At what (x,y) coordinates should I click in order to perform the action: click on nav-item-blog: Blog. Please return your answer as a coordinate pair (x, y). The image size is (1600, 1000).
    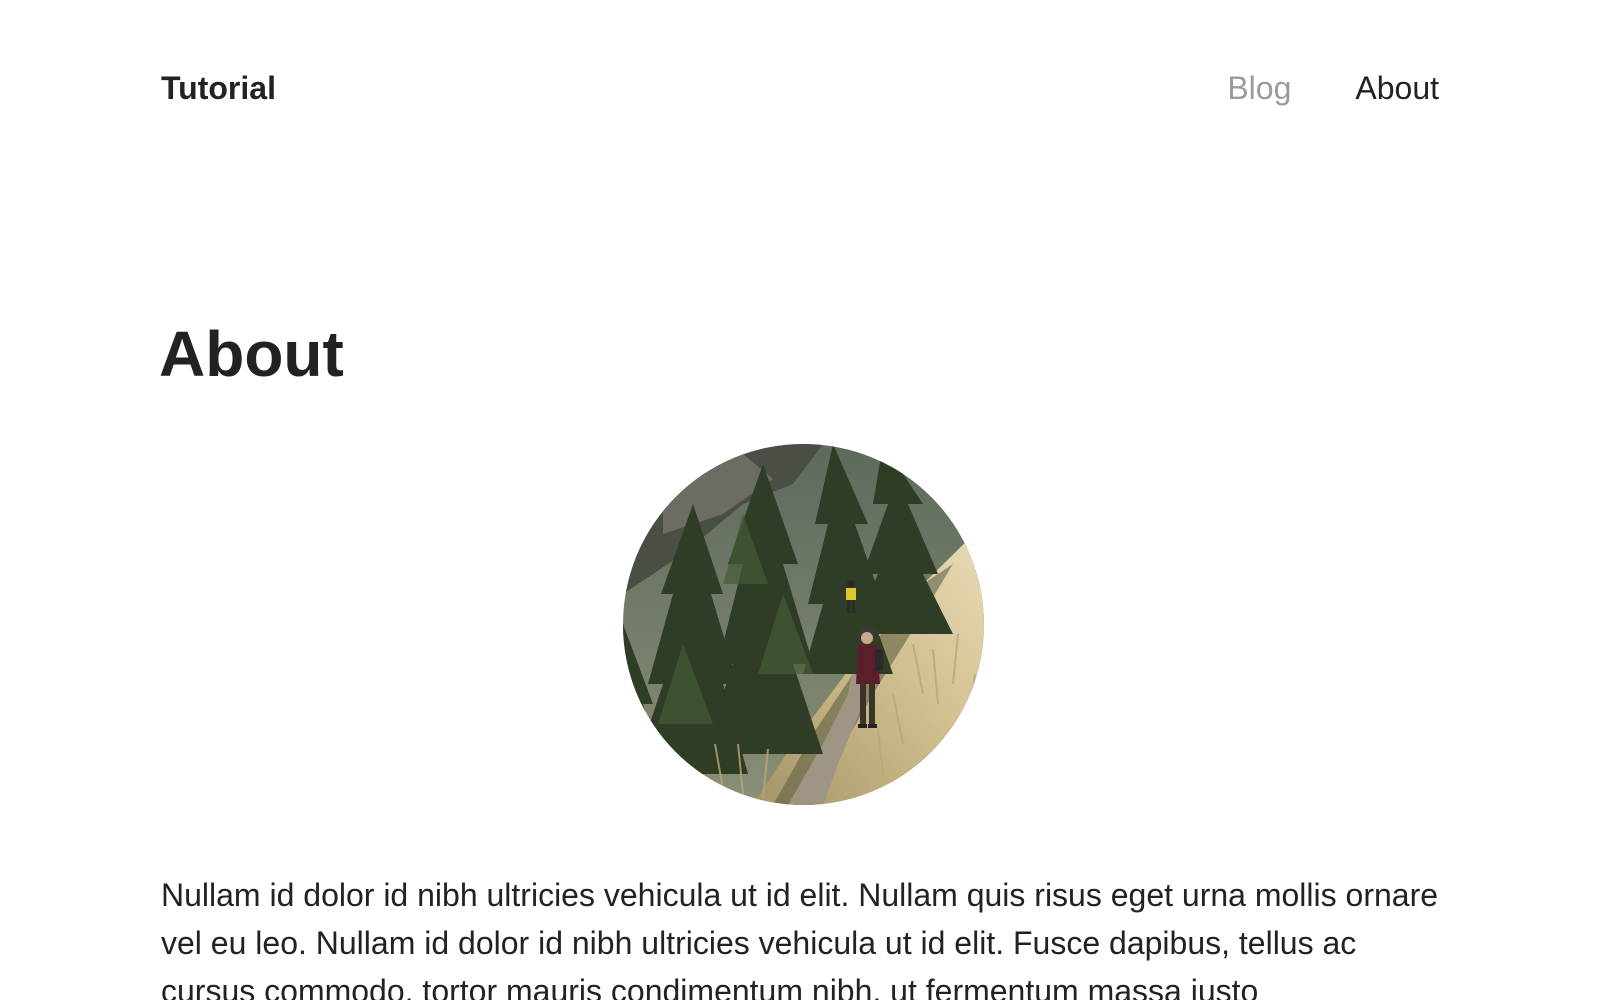
    Looking at the image, I should click on (1259, 88).